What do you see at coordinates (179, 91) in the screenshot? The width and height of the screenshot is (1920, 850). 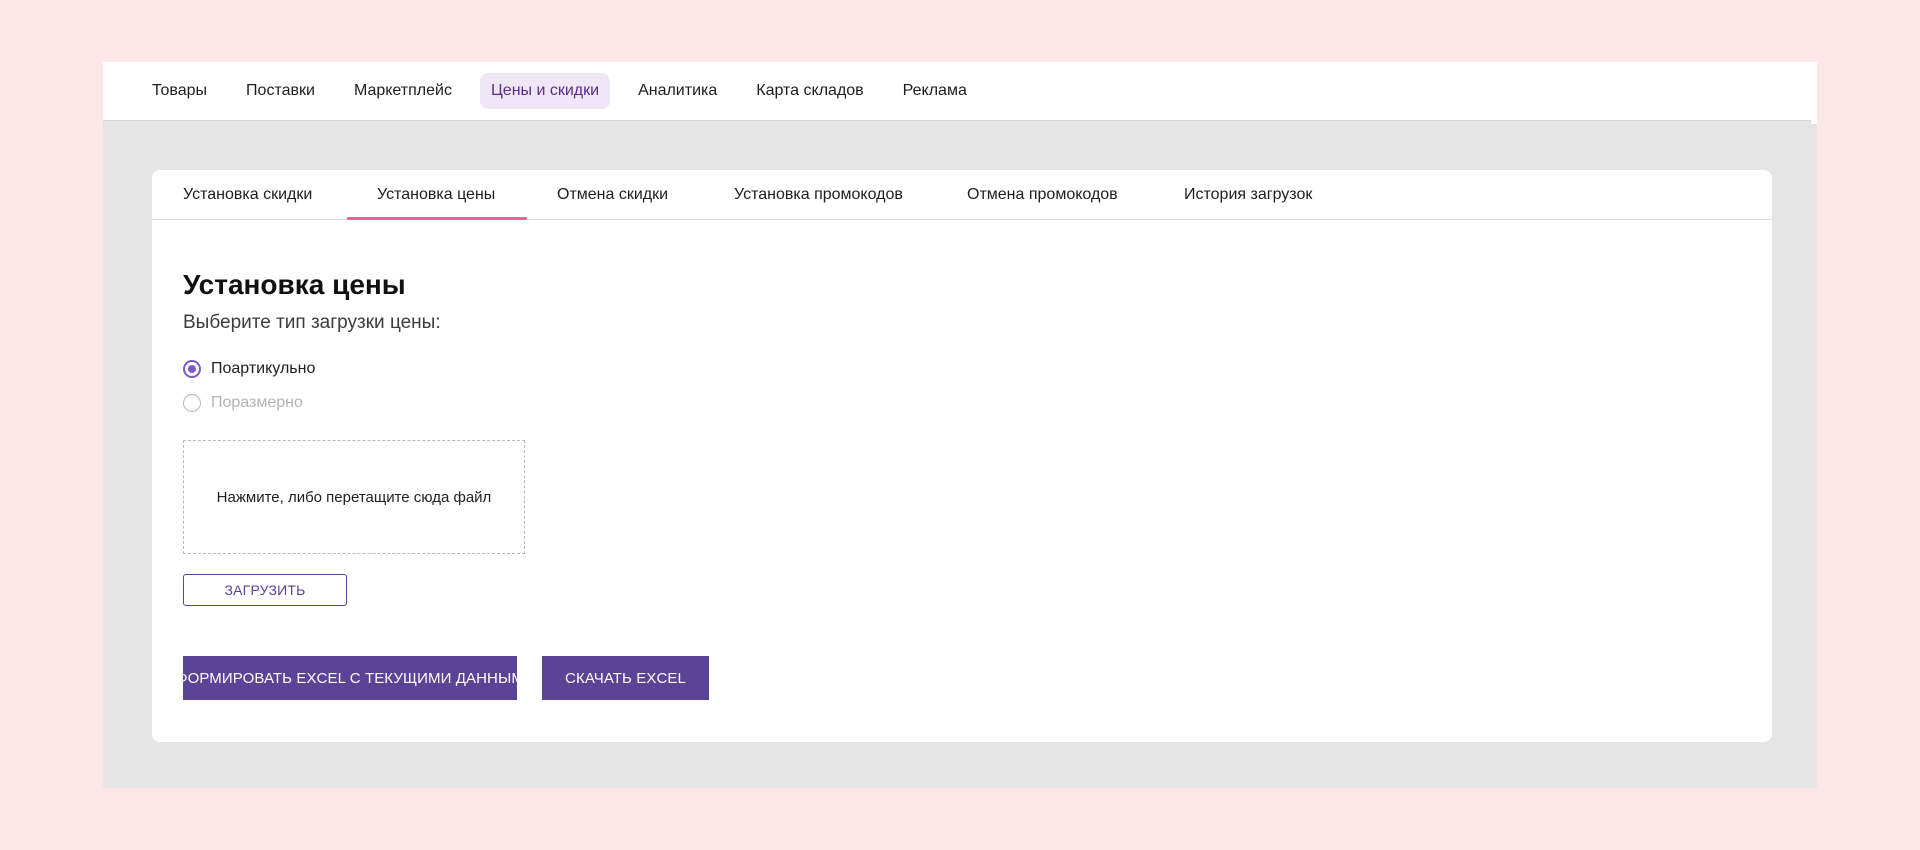 I see `nav-item-products: Товары` at bounding box center [179, 91].